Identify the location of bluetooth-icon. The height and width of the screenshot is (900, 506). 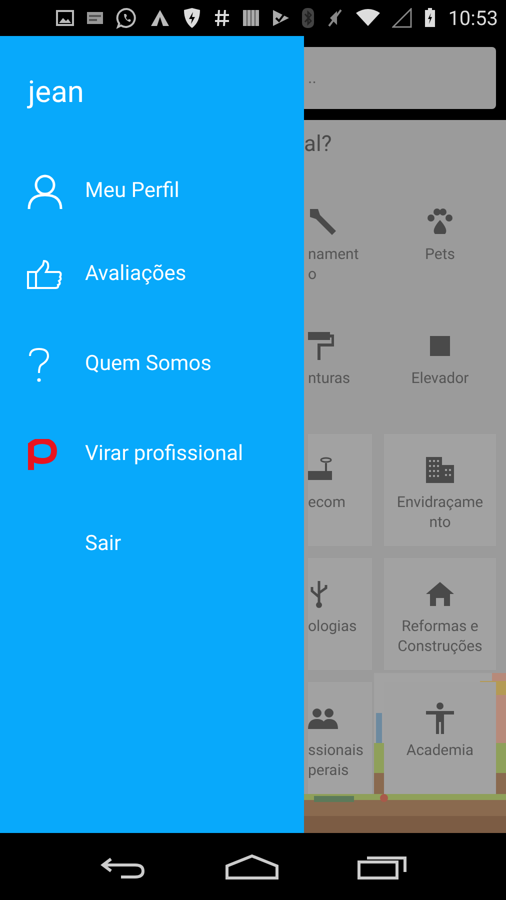
(308, 18).